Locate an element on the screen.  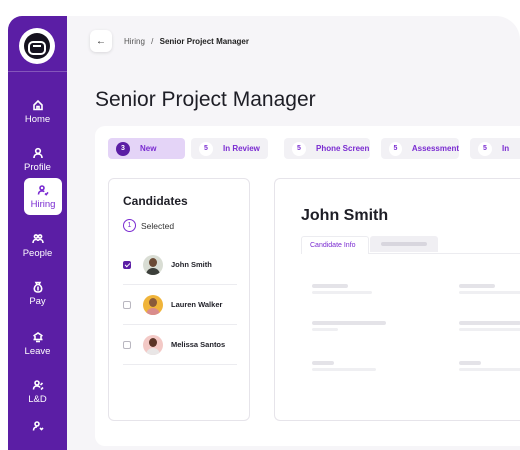
tab-stage-in-review: 5 In Review is located at coordinates (229, 148).